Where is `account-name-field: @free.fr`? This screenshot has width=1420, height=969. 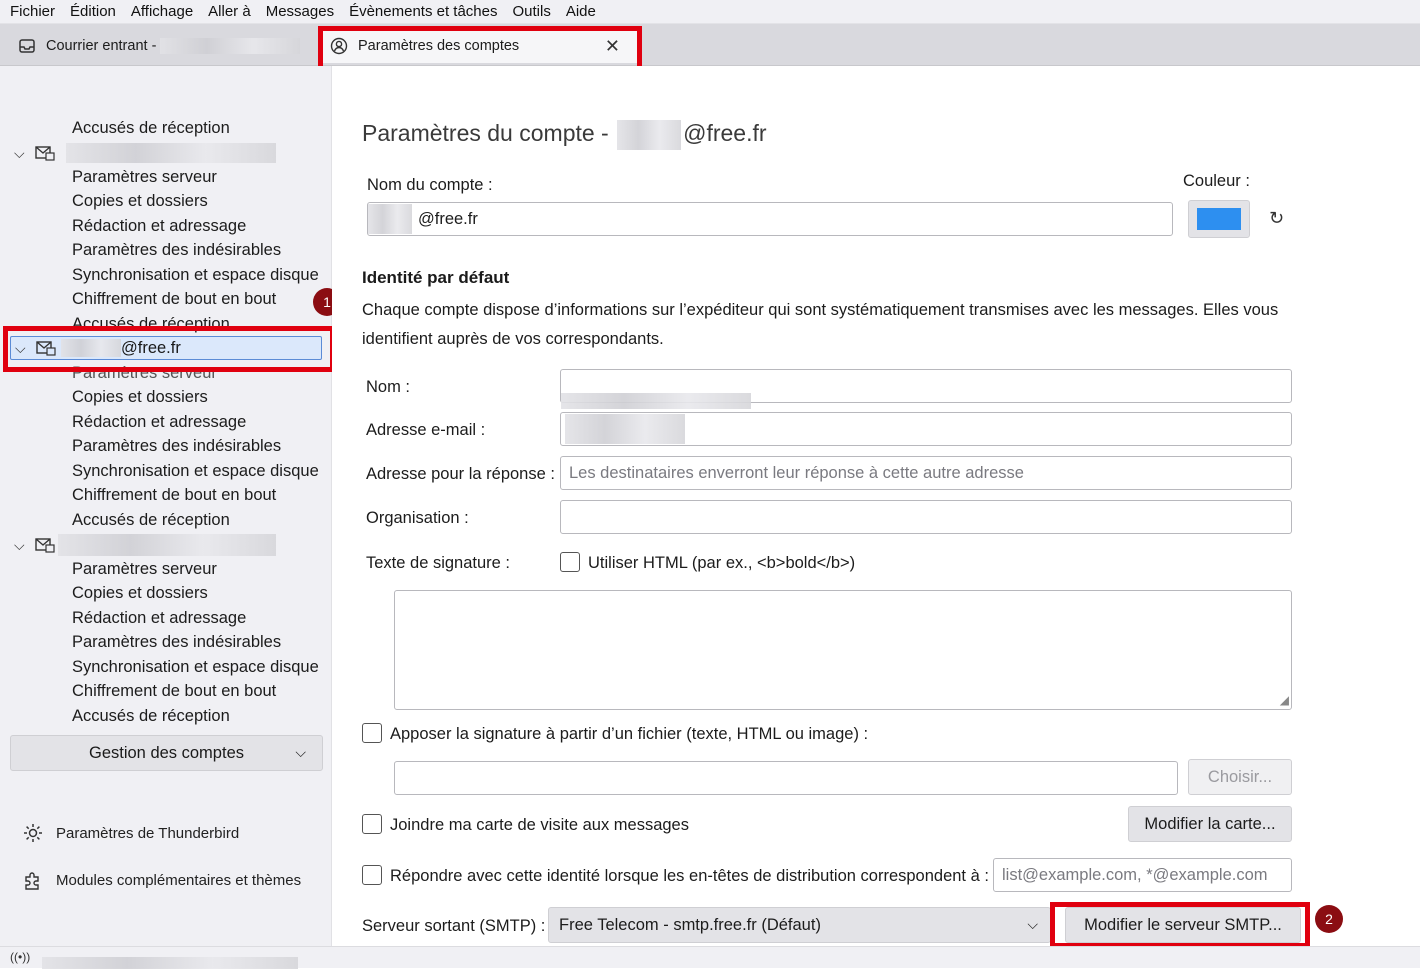
account-name-field: @free.fr is located at coordinates (770, 219).